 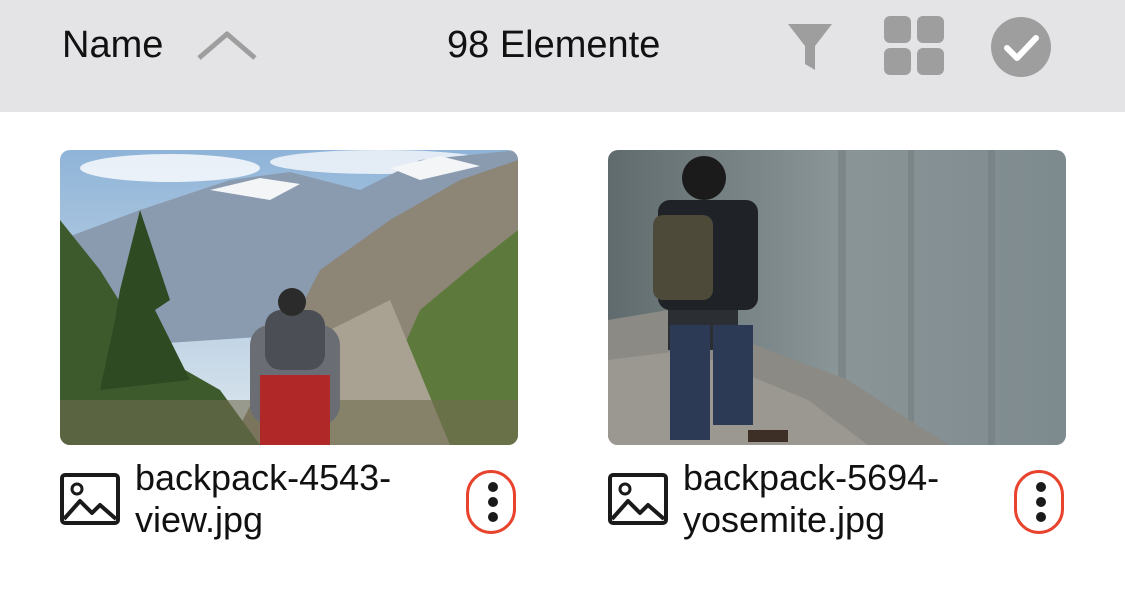 I want to click on file-info-row: backpack-5694- yosemite.jpg, so click(x=837, y=505).